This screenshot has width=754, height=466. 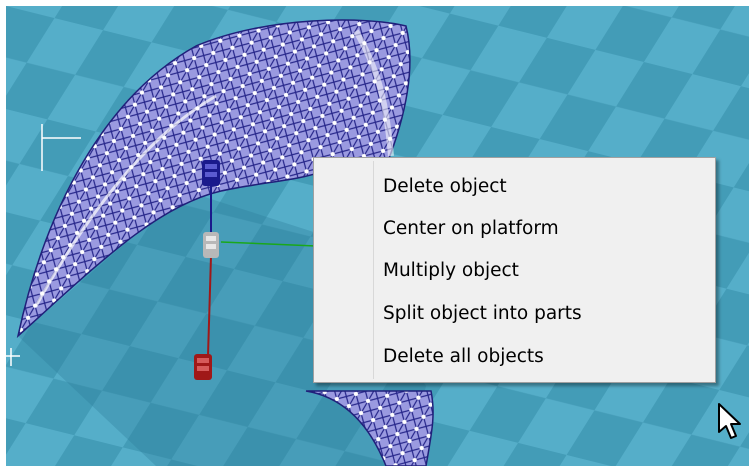 What do you see at coordinates (514, 356) in the screenshot?
I see `menu-item-delete-all-objects: Delete all objects` at bounding box center [514, 356].